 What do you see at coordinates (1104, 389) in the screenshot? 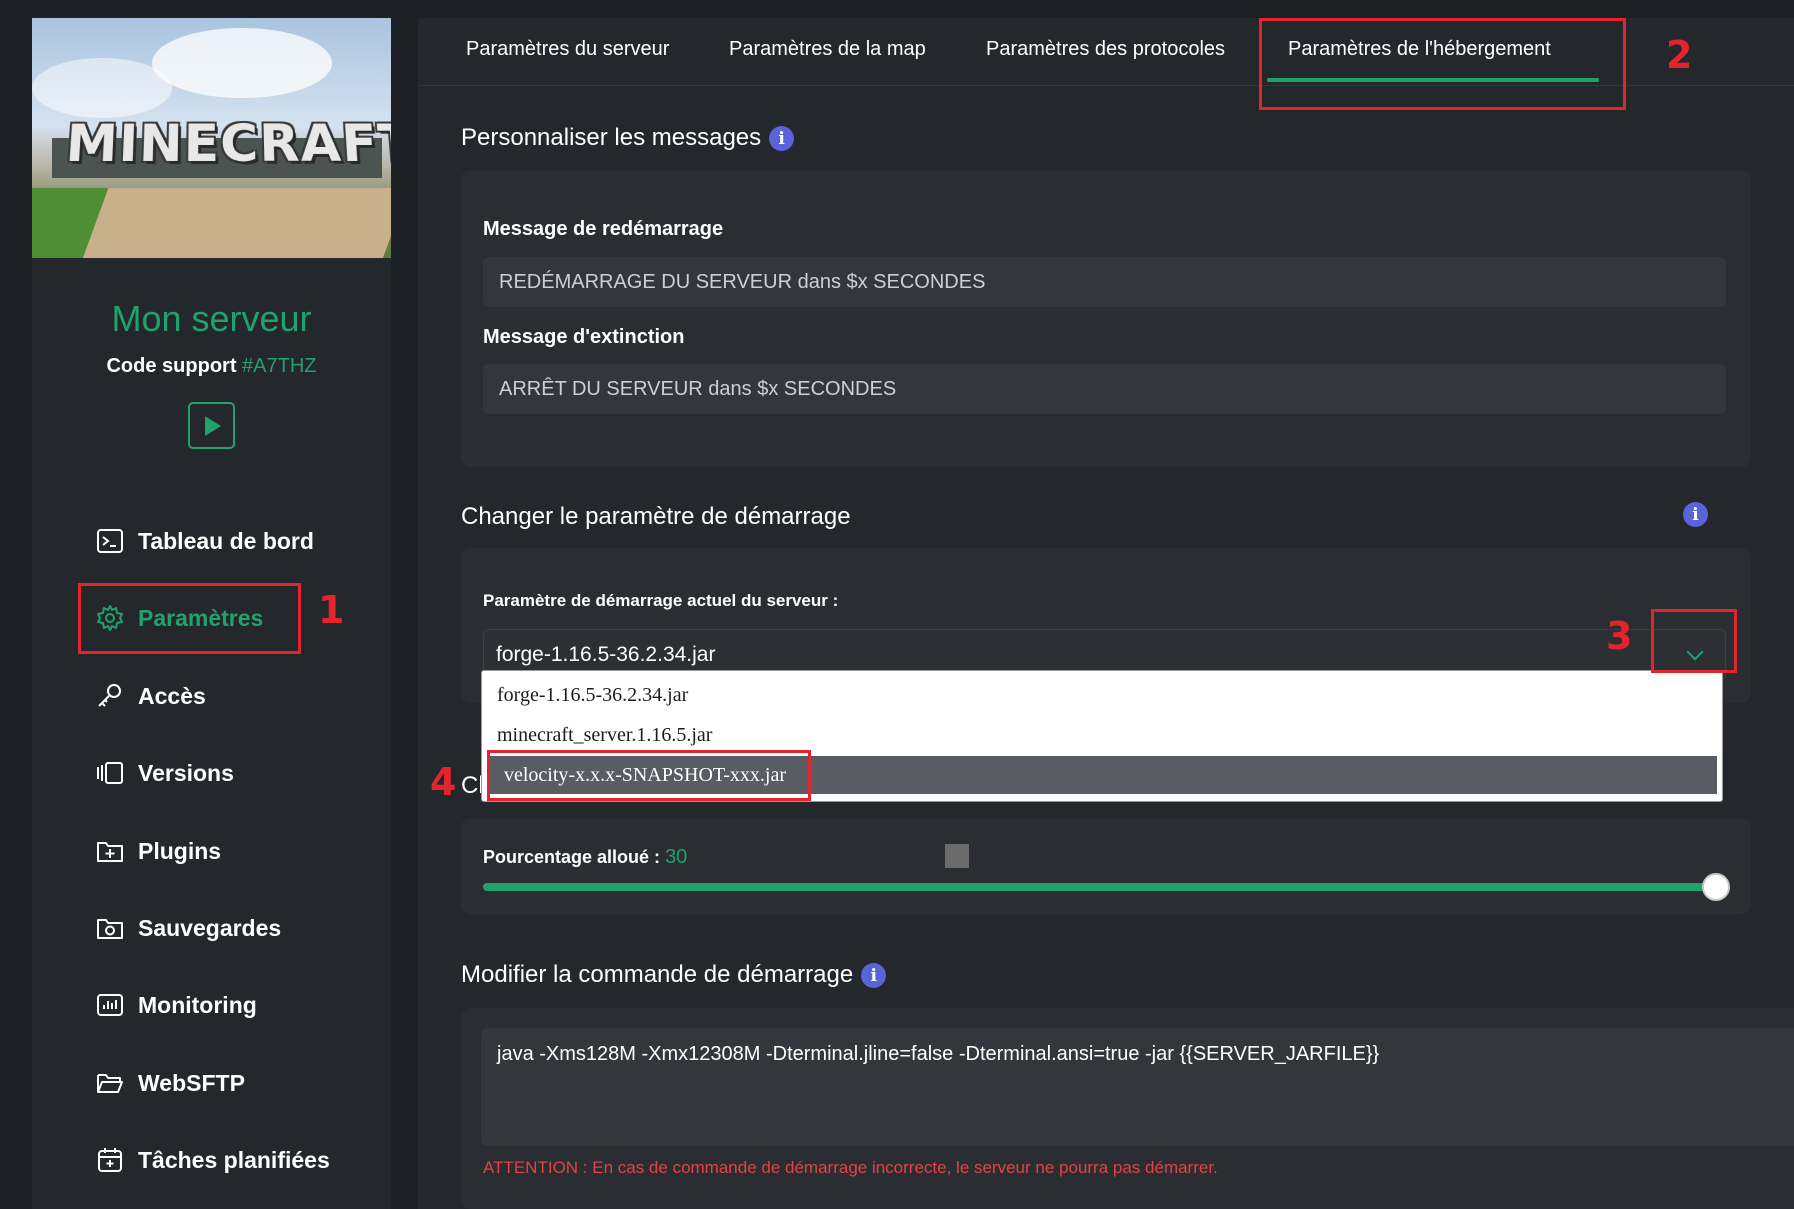
I see `shutdown-message-input: ARRÊT DU SERVEUR dans $x SECONDES` at bounding box center [1104, 389].